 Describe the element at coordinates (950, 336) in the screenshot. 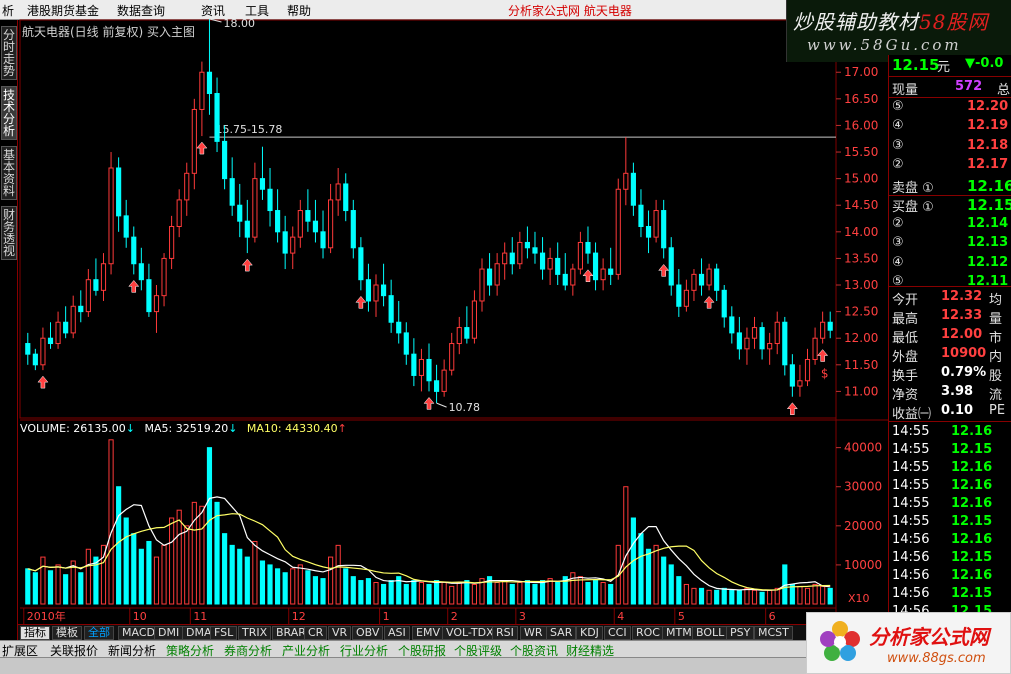

I see `stat-row: 最低 12.00 市` at that location.